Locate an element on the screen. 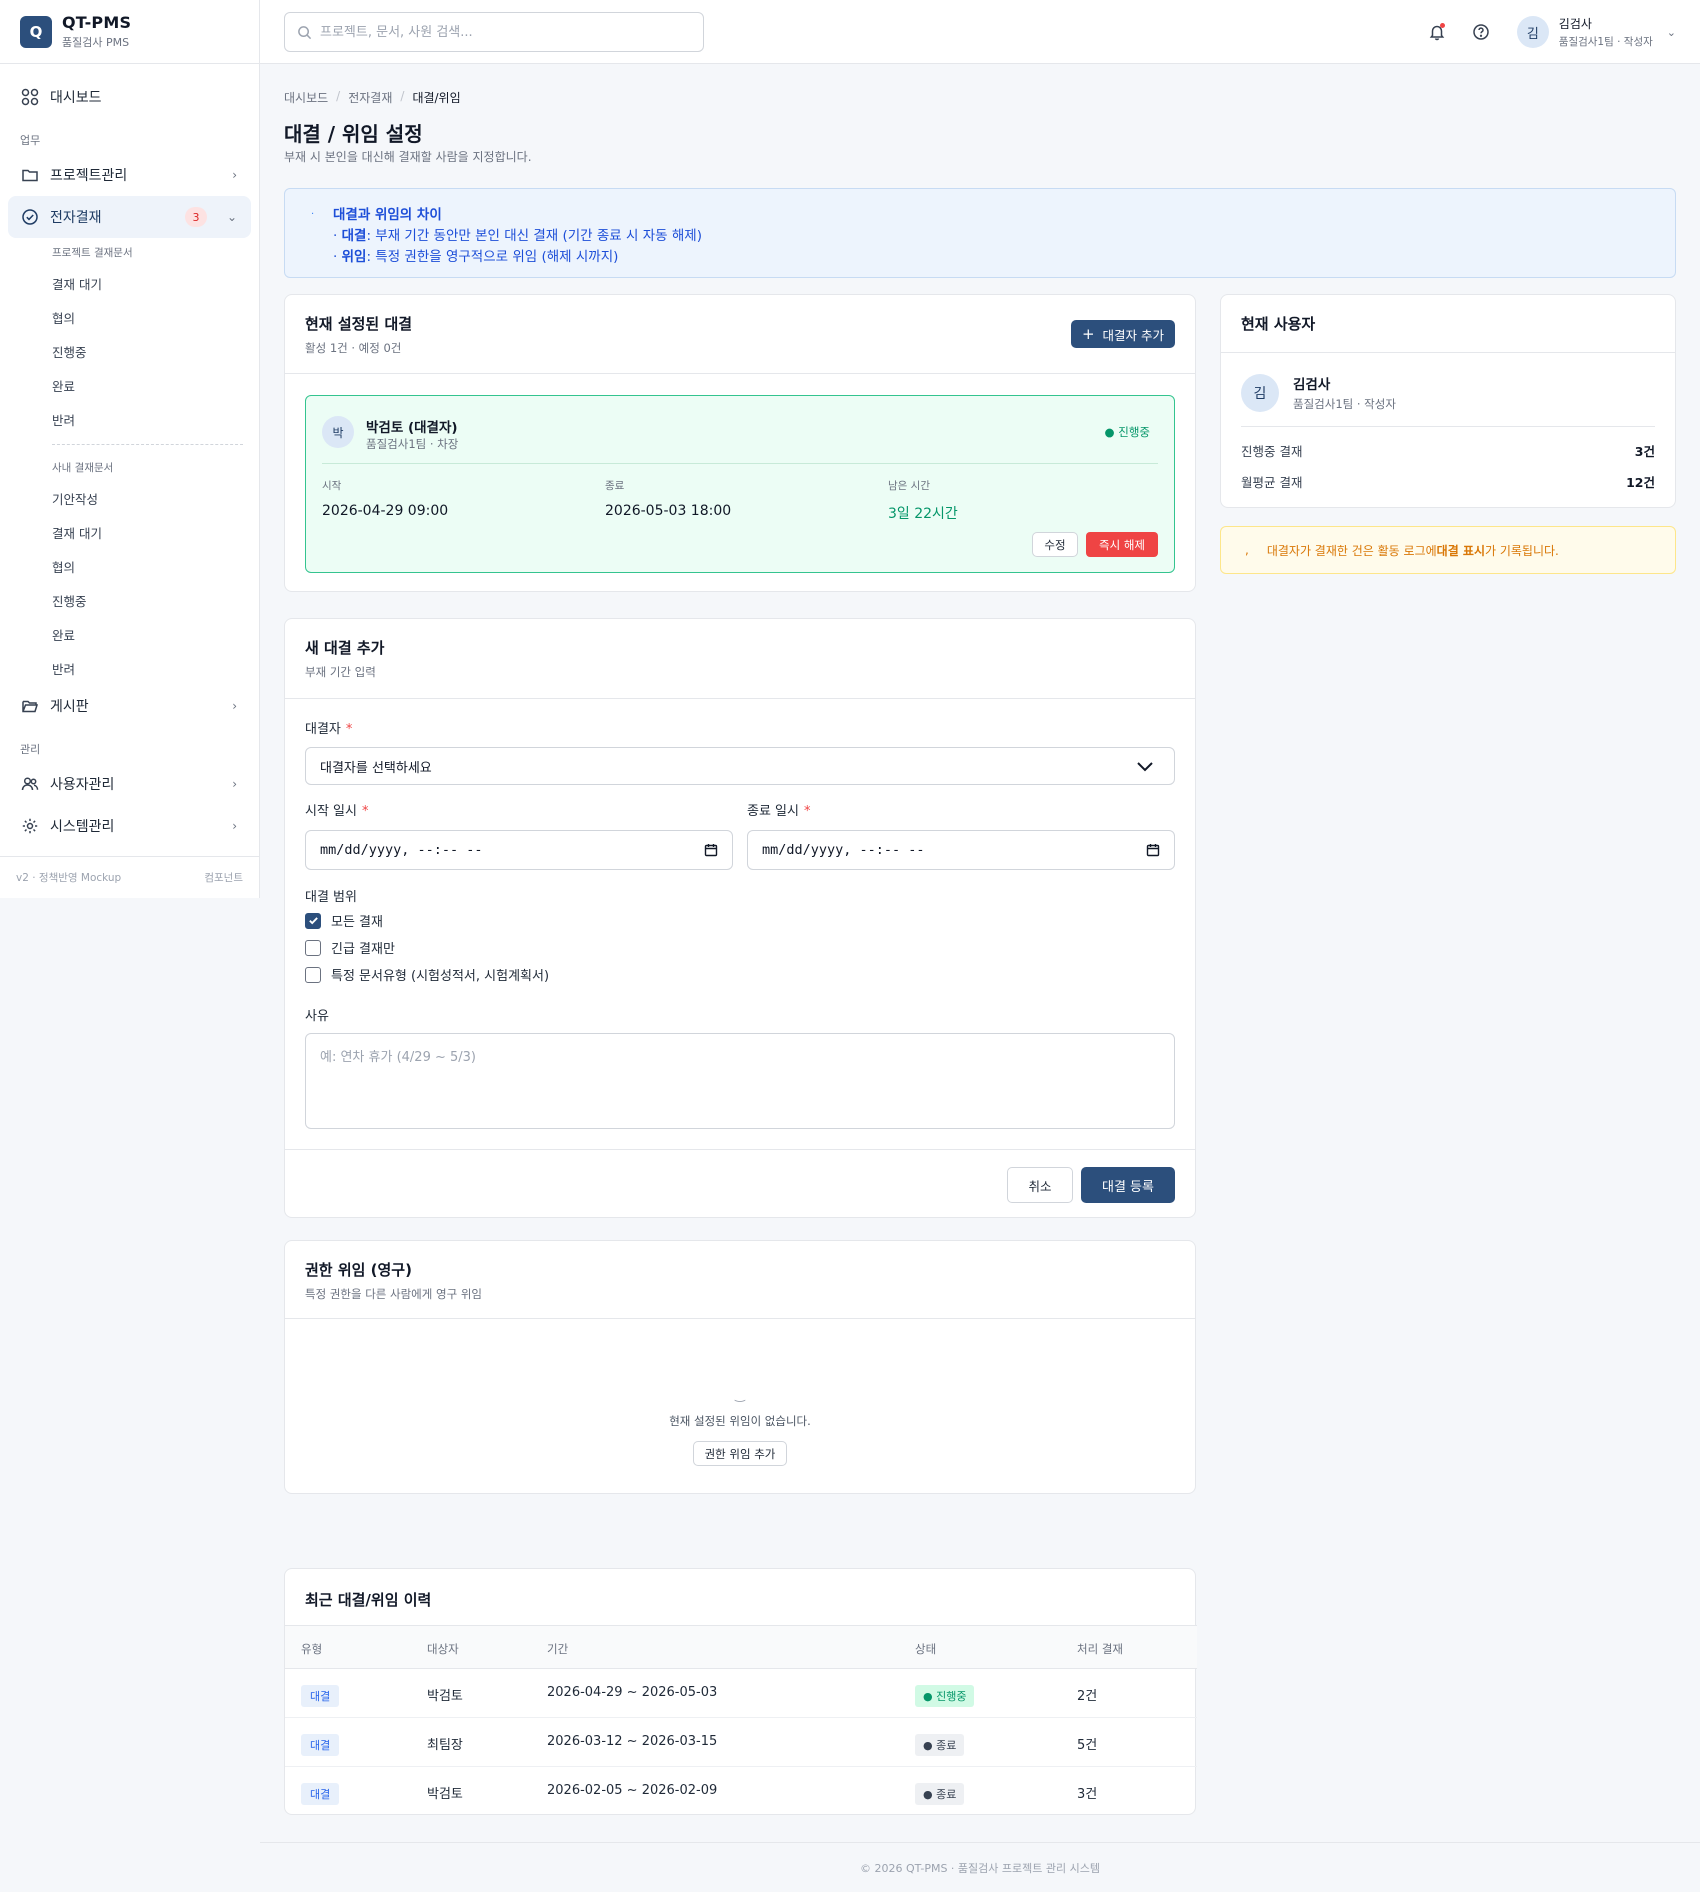 The image size is (1700, 1892). sidebar-item-approval: 전자결재 3 ⌄ is located at coordinates (129, 217).